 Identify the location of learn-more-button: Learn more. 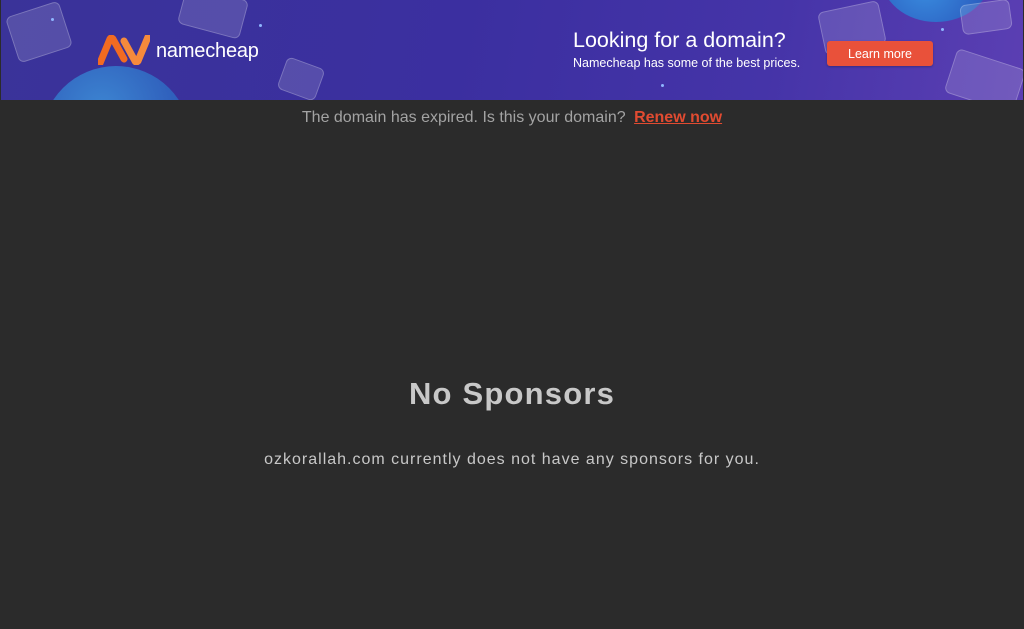
(880, 53).